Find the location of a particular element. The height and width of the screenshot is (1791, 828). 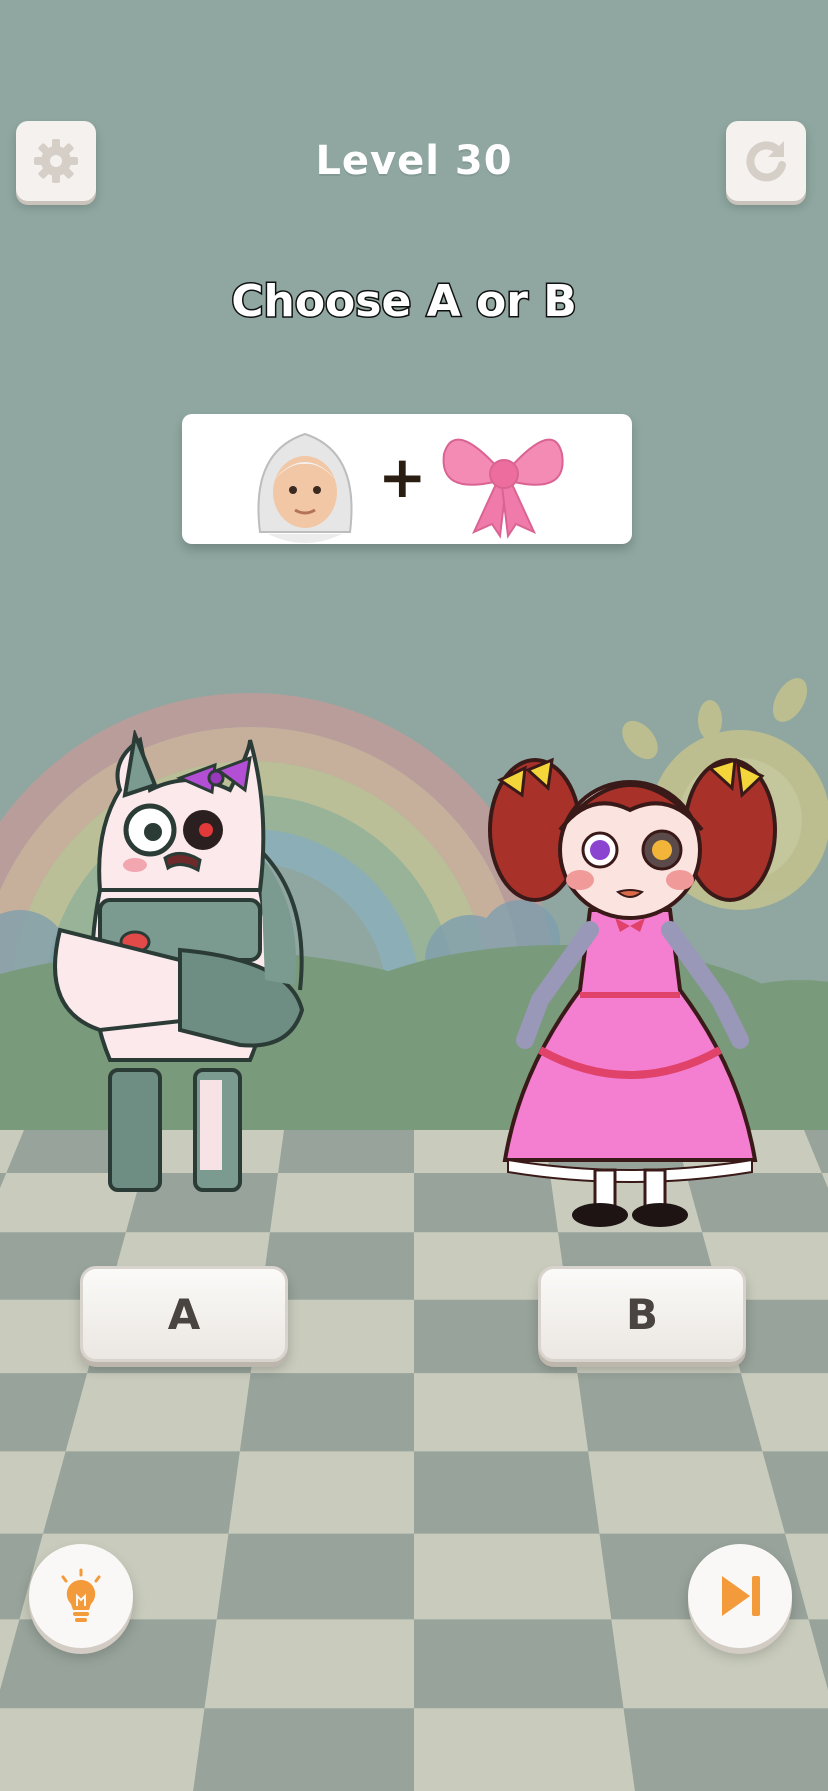

lightbulb-icon is located at coordinates (81, 1595).